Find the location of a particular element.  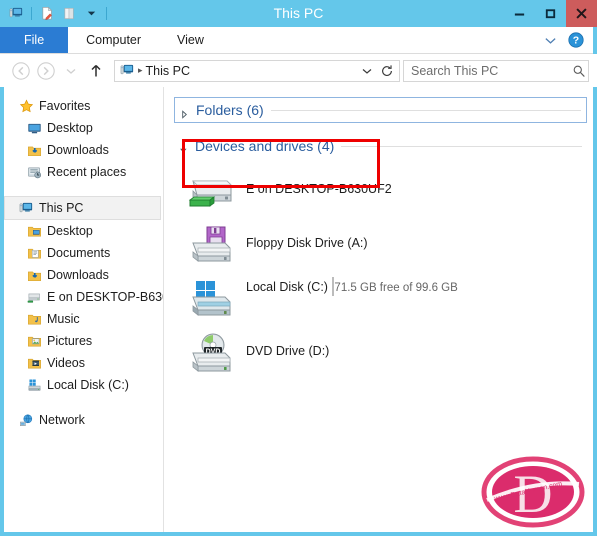

maximize-button is located at coordinates (550, 13).